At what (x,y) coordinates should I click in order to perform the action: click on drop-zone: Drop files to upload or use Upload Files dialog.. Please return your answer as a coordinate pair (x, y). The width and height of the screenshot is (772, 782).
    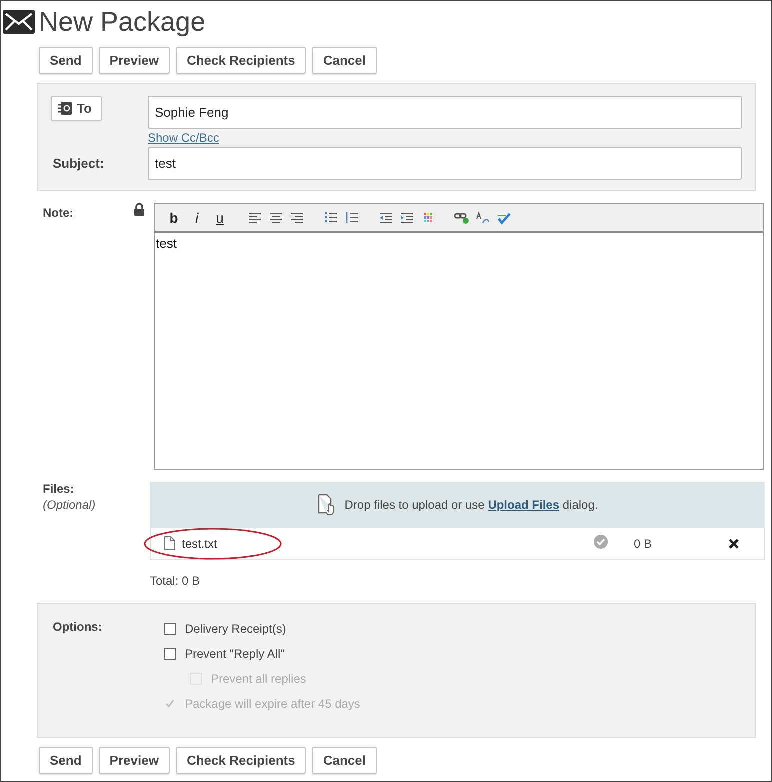
    Looking at the image, I should click on (457, 505).